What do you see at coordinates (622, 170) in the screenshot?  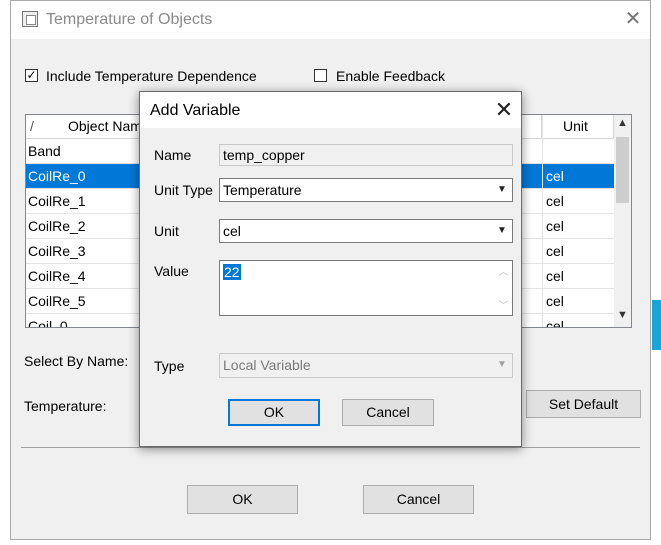 I see `scrollbar-thumb` at bounding box center [622, 170].